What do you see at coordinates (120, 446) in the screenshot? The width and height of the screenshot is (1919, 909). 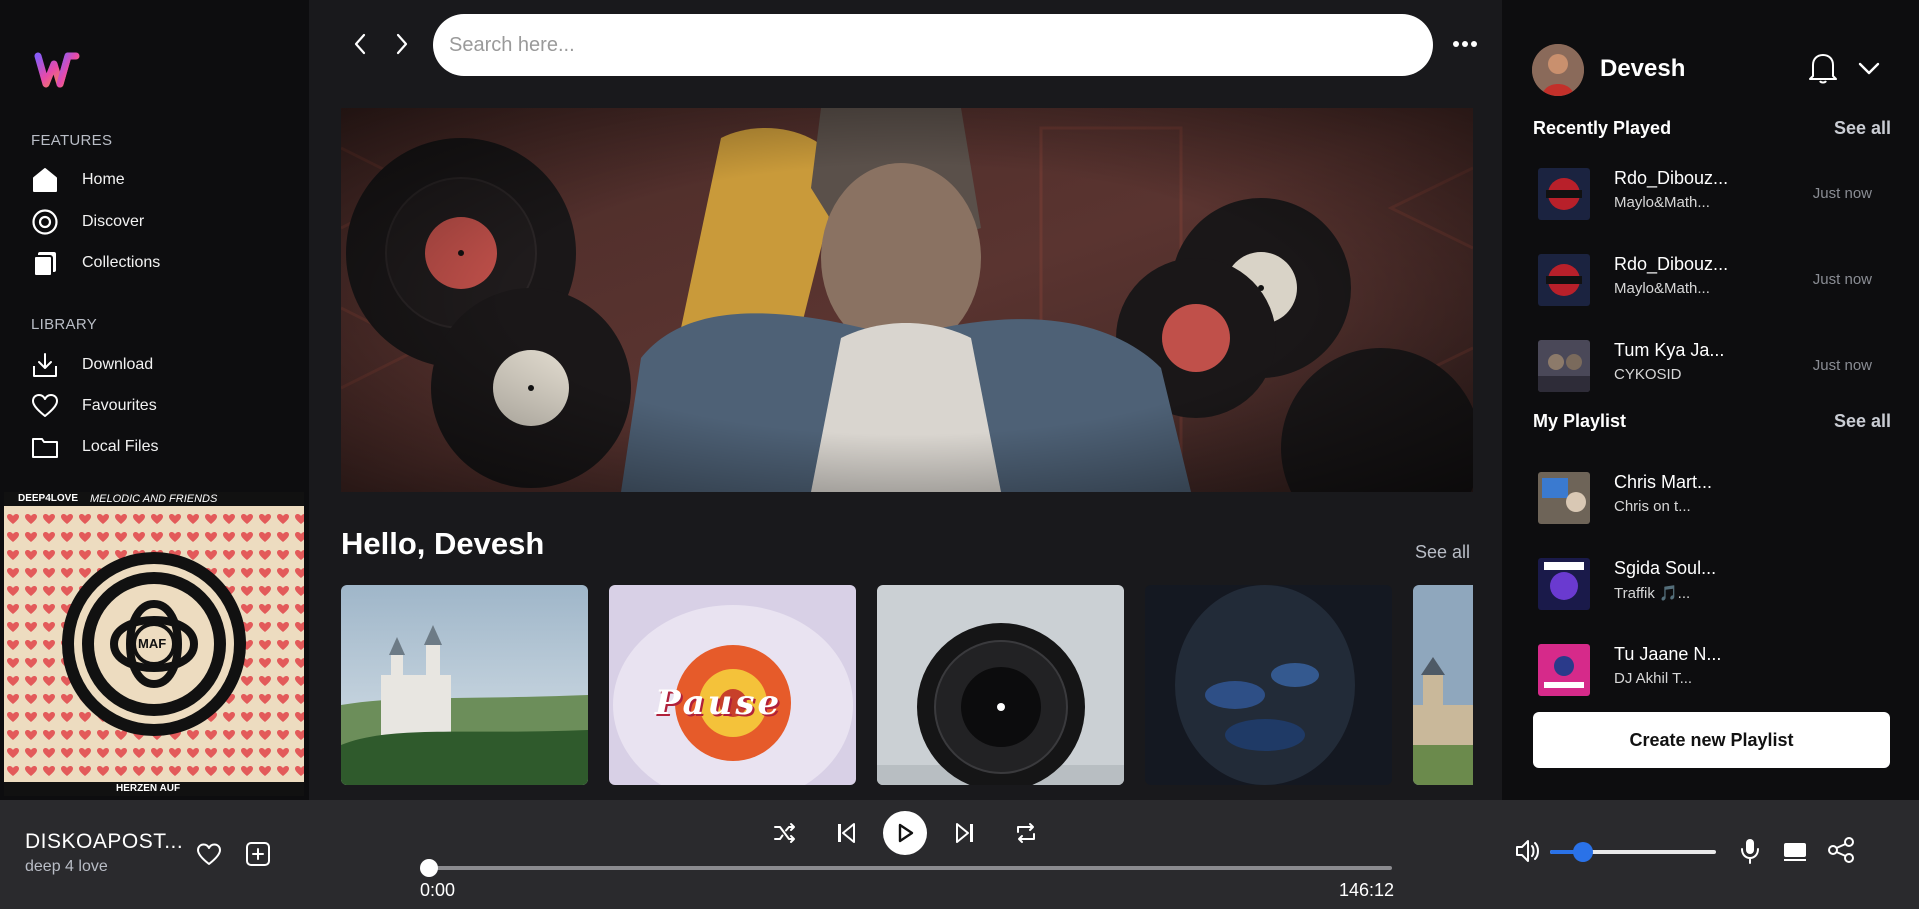 I see `sidebar-item-label: Local Files` at bounding box center [120, 446].